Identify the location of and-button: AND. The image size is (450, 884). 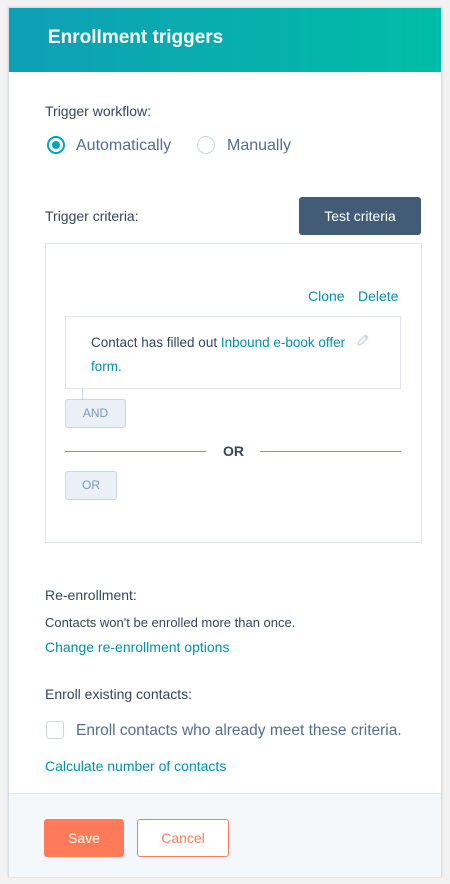
(95, 413).